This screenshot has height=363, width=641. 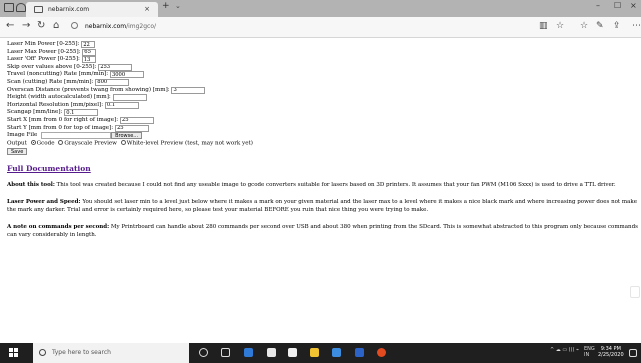 I want to click on close-window-button: ×, so click(x=633, y=5).